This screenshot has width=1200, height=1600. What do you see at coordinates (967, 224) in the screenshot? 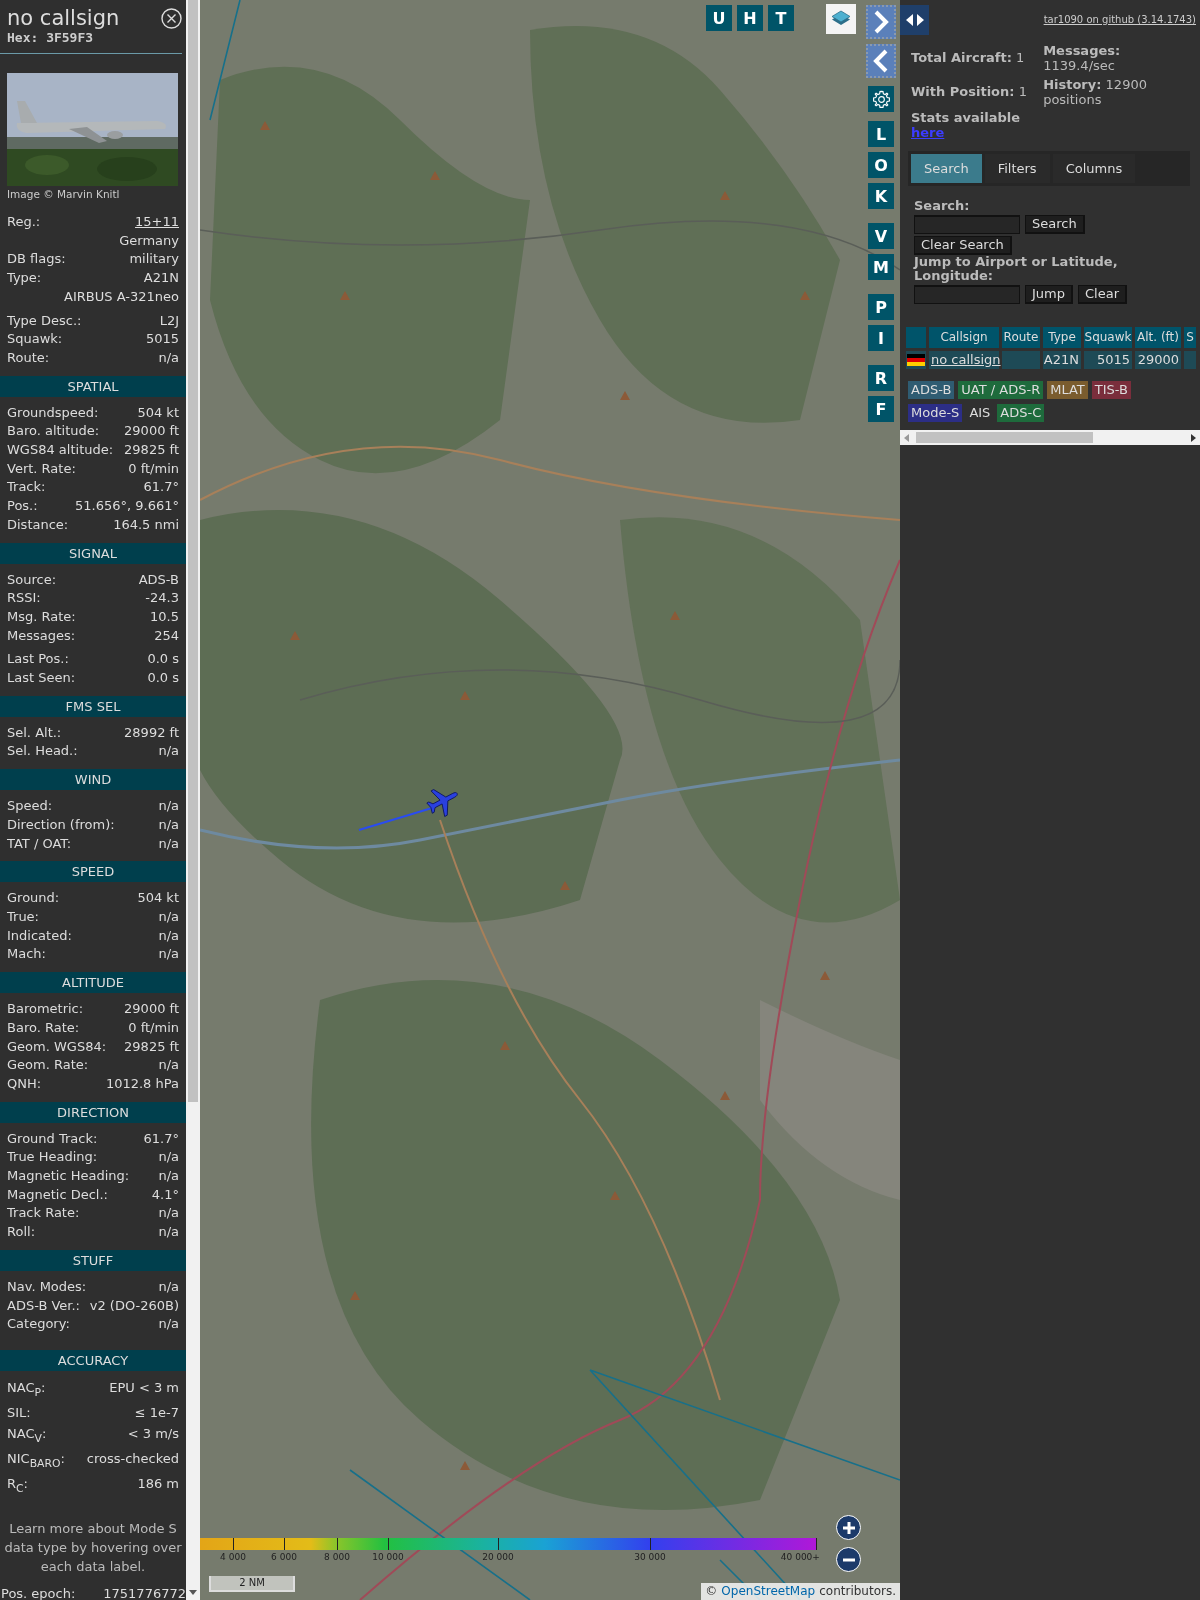
I see `search-field` at bounding box center [967, 224].